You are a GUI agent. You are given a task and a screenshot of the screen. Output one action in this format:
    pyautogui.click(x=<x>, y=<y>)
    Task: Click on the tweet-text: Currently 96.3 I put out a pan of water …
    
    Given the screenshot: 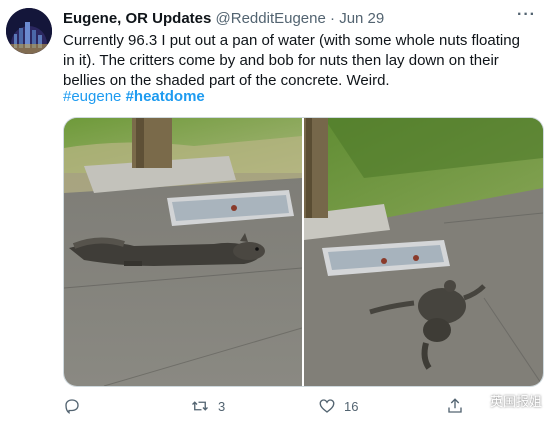 What is the action you would take?
    pyautogui.click(x=291, y=60)
    